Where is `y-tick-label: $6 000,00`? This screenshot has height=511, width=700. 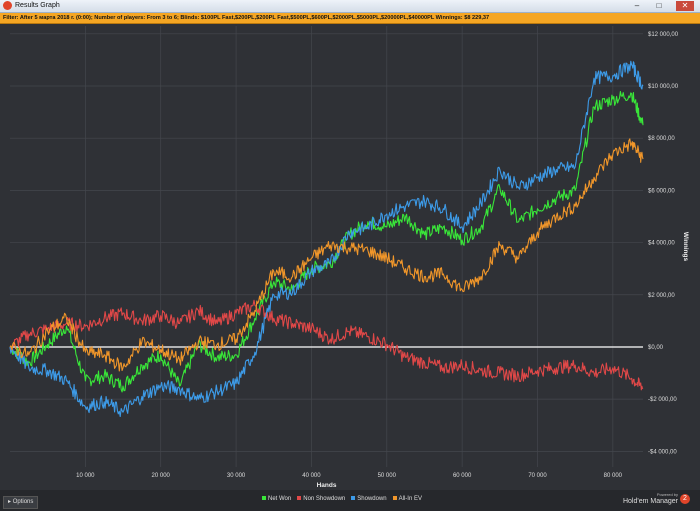 y-tick-label: $6 000,00 is located at coordinates (661, 191).